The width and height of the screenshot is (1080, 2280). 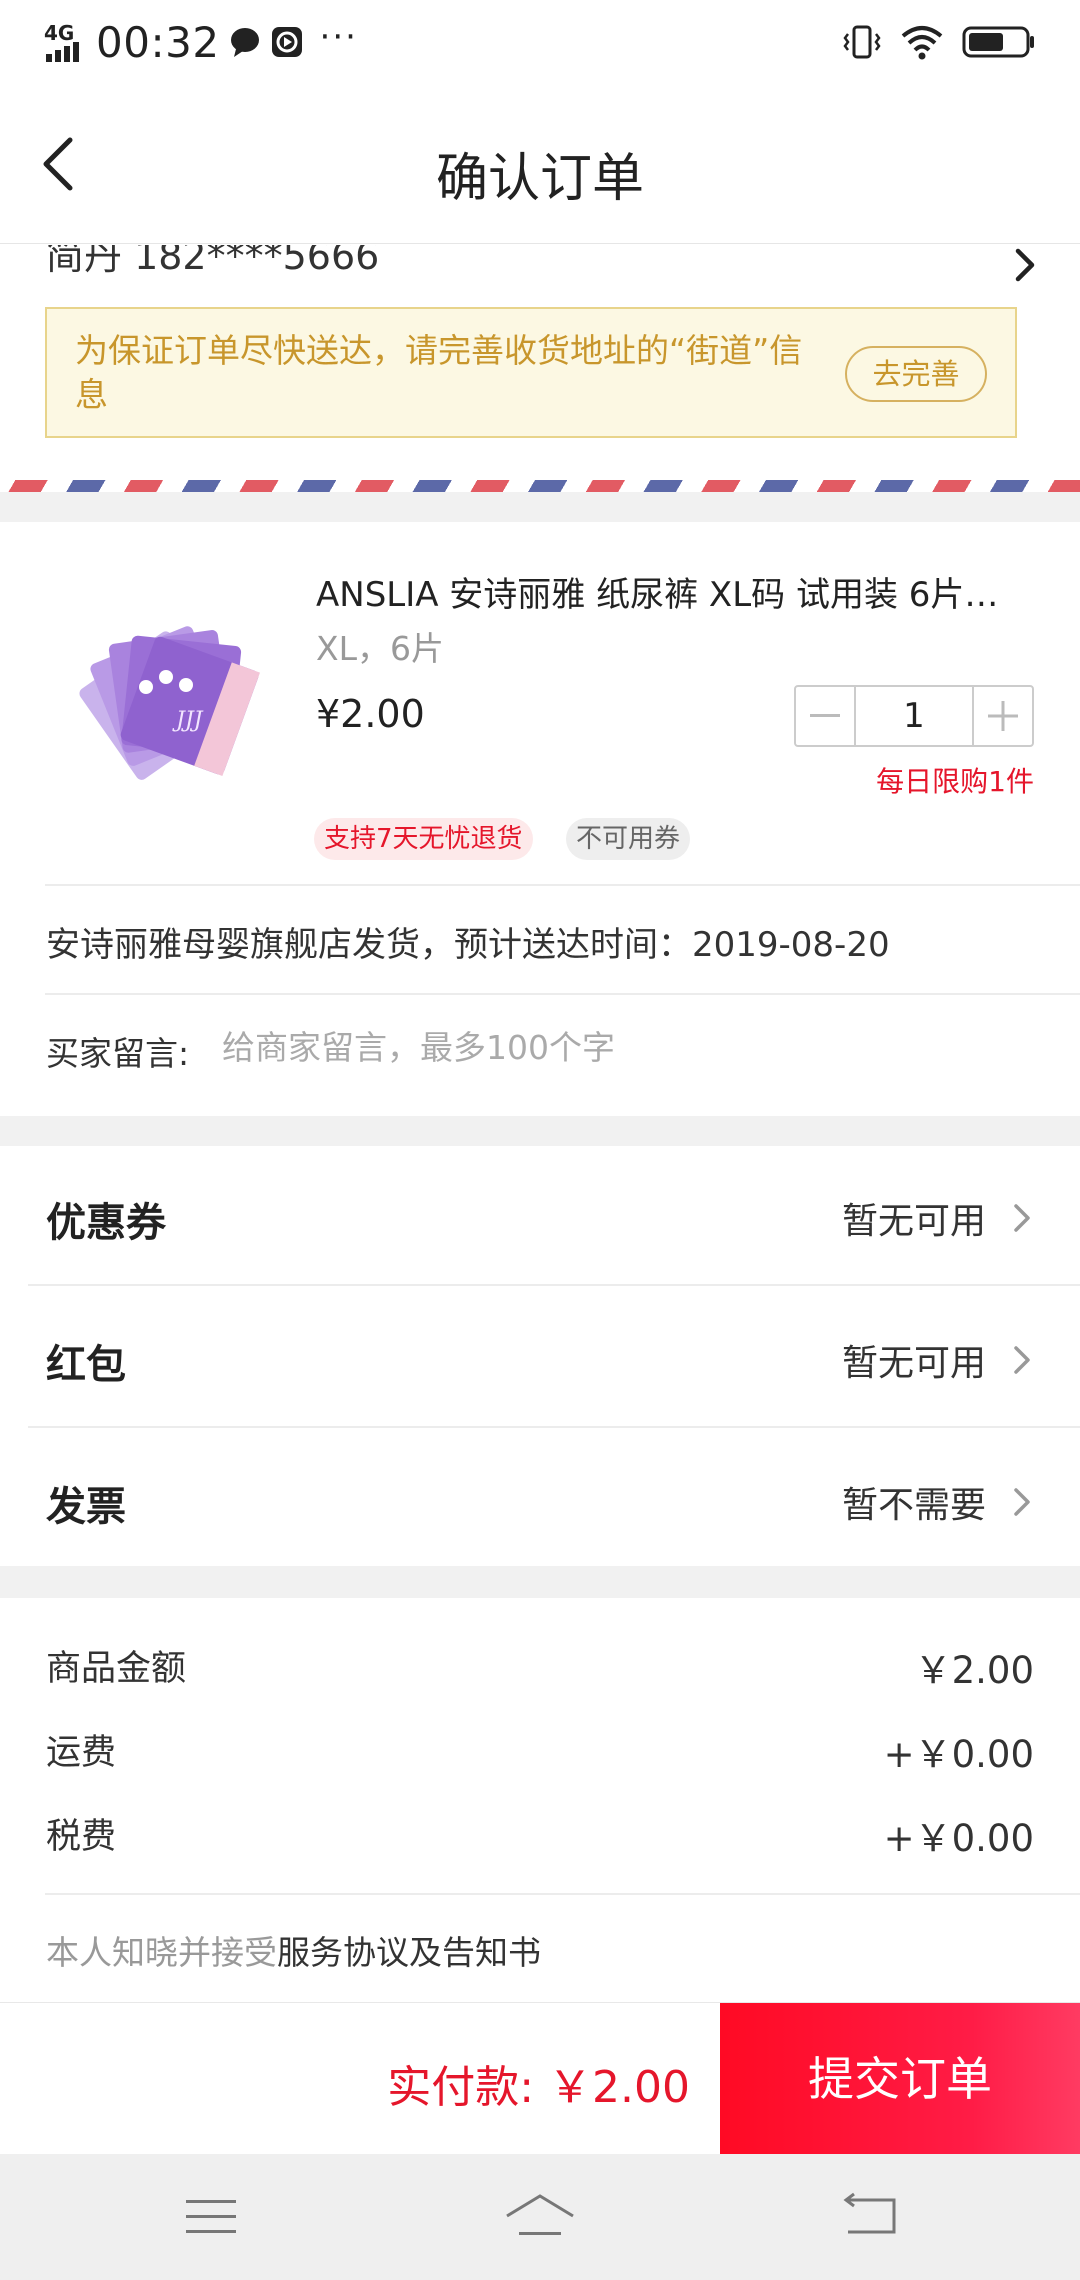 What do you see at coordinates (423, 839) in the screenshot?
I see `return-policy-tag: 支持7天无忧退货` at bounding box center [423, 839].